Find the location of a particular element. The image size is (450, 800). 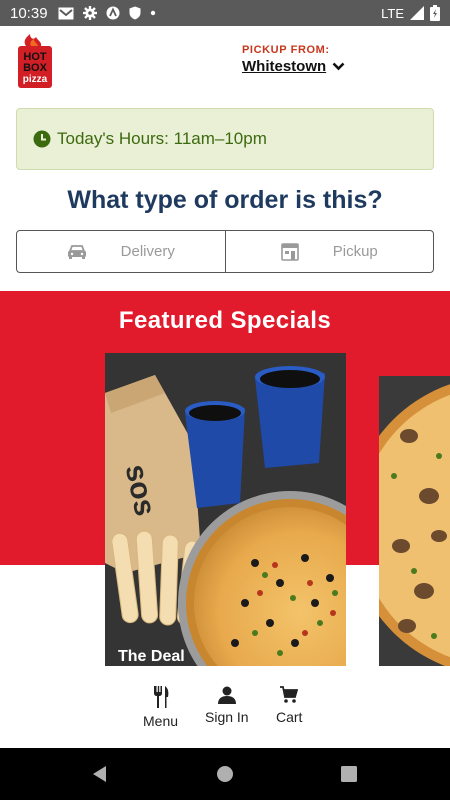

delivery-label: Delivery is located at coordinates (147, 251).